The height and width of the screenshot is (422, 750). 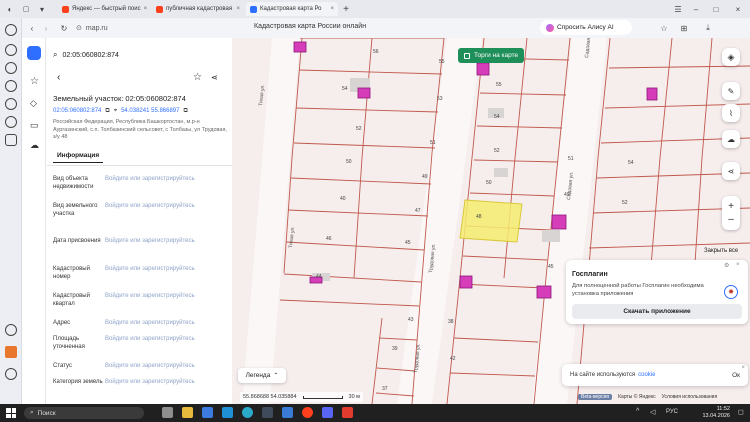 What do you see at coordinates (710, 413) in the screenshot?
I see `clock: 11:52 13.04.2026` at bounding box center [710, 413].